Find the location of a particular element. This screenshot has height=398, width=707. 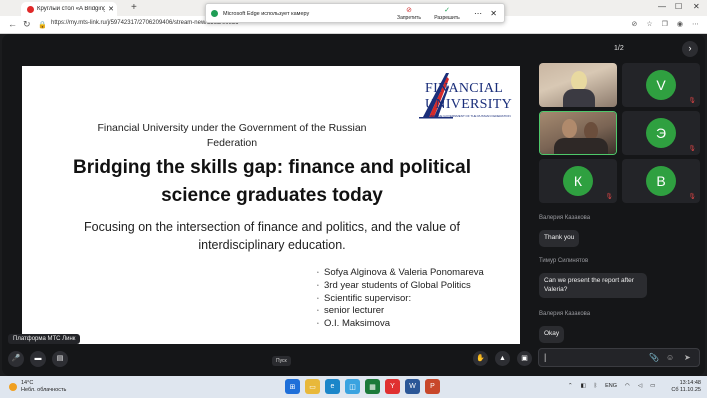

chat-message: Okay is located at coordinates (552, 334).